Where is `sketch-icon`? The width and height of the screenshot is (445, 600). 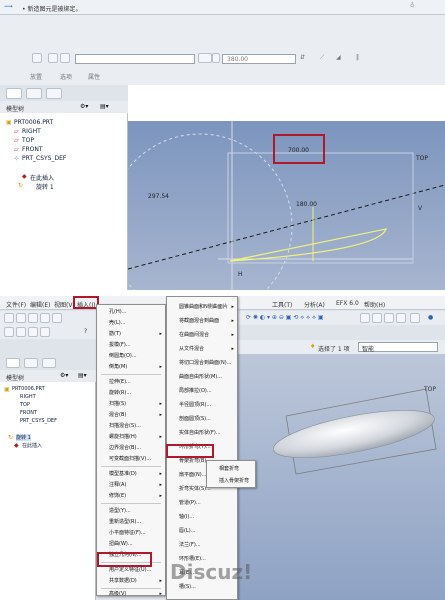 sketch-icon is located at coordinates (65, 58).